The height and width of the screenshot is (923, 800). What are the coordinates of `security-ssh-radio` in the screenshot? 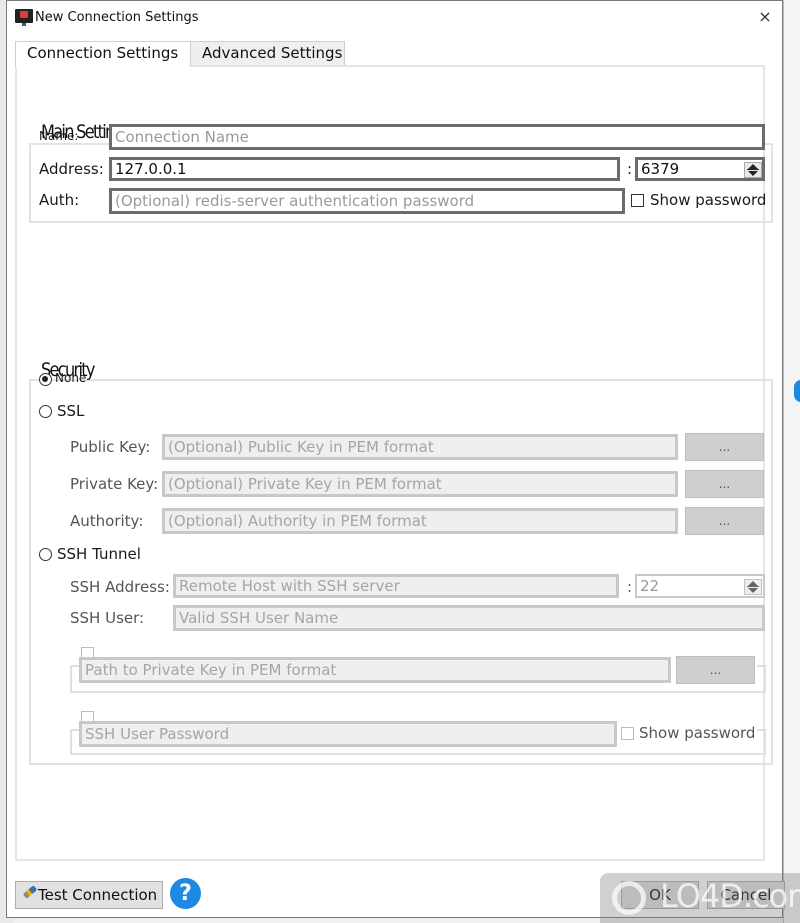 It's located at (45, 554).